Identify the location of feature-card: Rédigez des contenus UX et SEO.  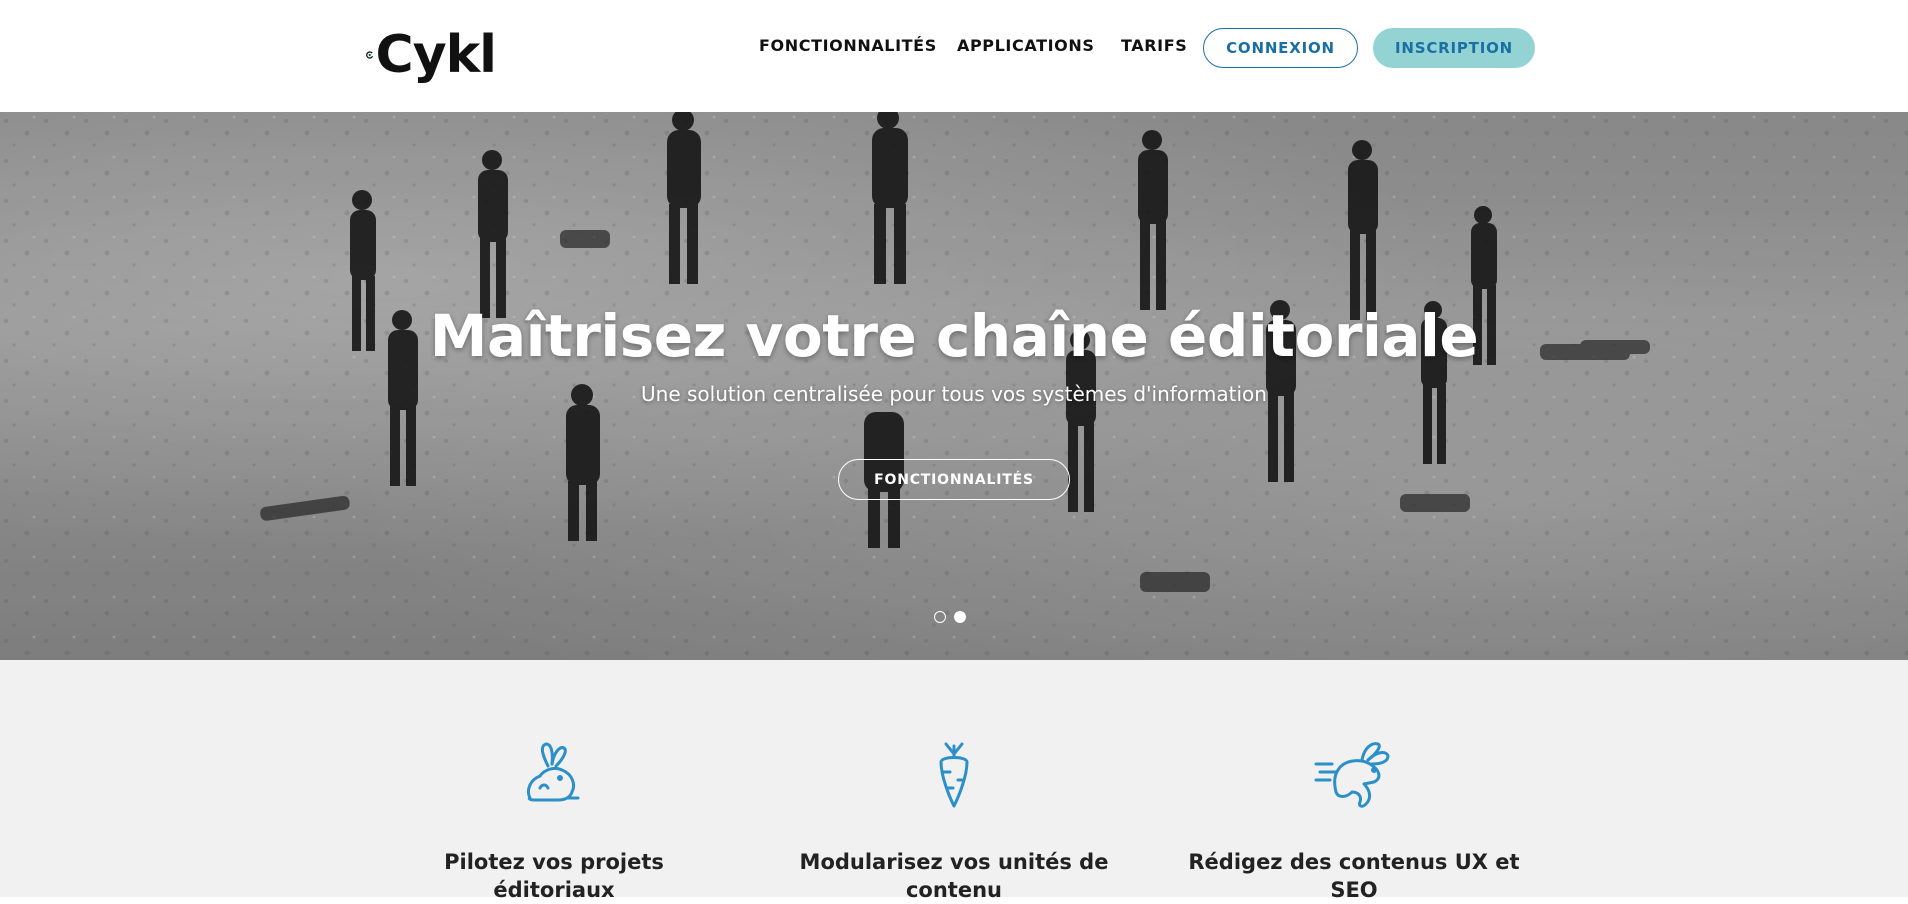
(1354, 781).